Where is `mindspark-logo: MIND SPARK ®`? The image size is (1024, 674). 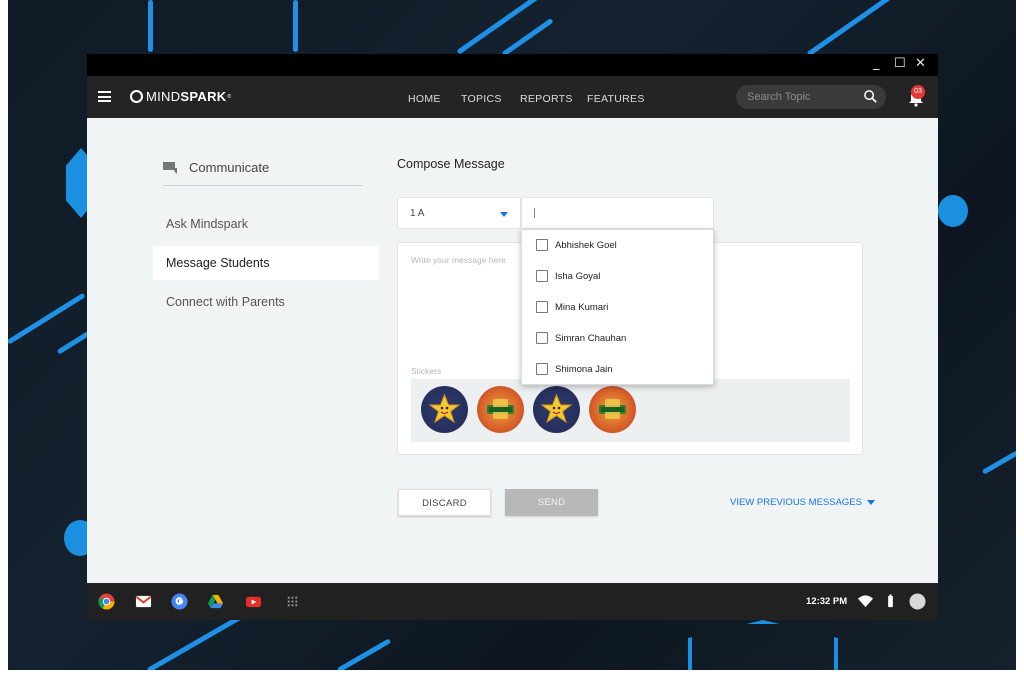
mindspark-logo: MIND SPARK ® is located at coordinates (180, 96).